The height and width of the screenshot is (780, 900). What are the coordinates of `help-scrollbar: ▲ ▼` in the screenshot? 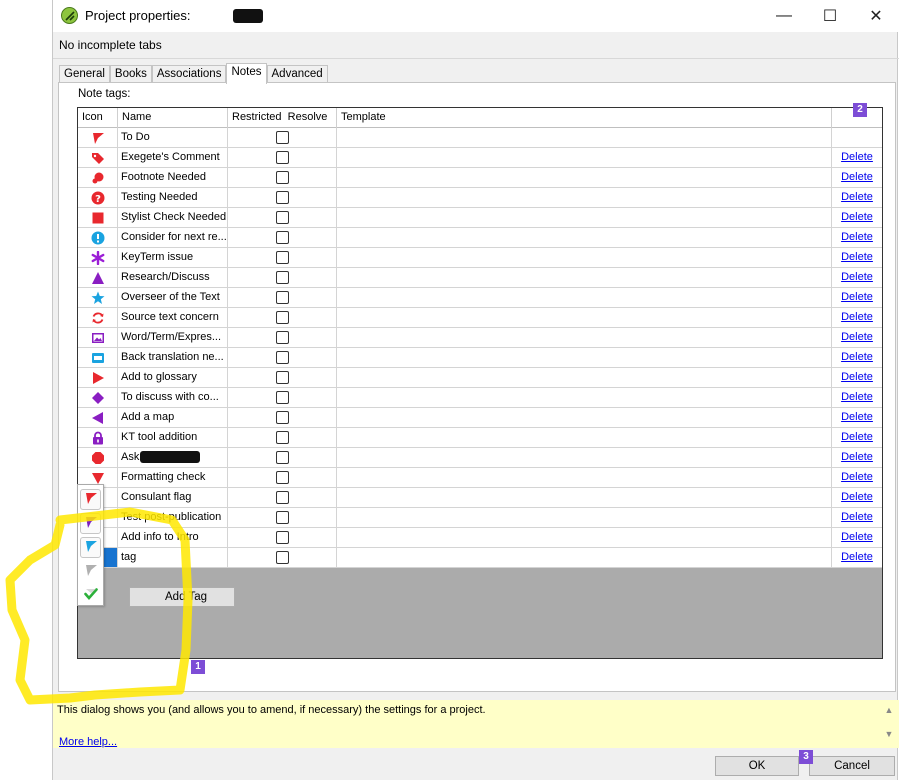 It's located at (889, 721).